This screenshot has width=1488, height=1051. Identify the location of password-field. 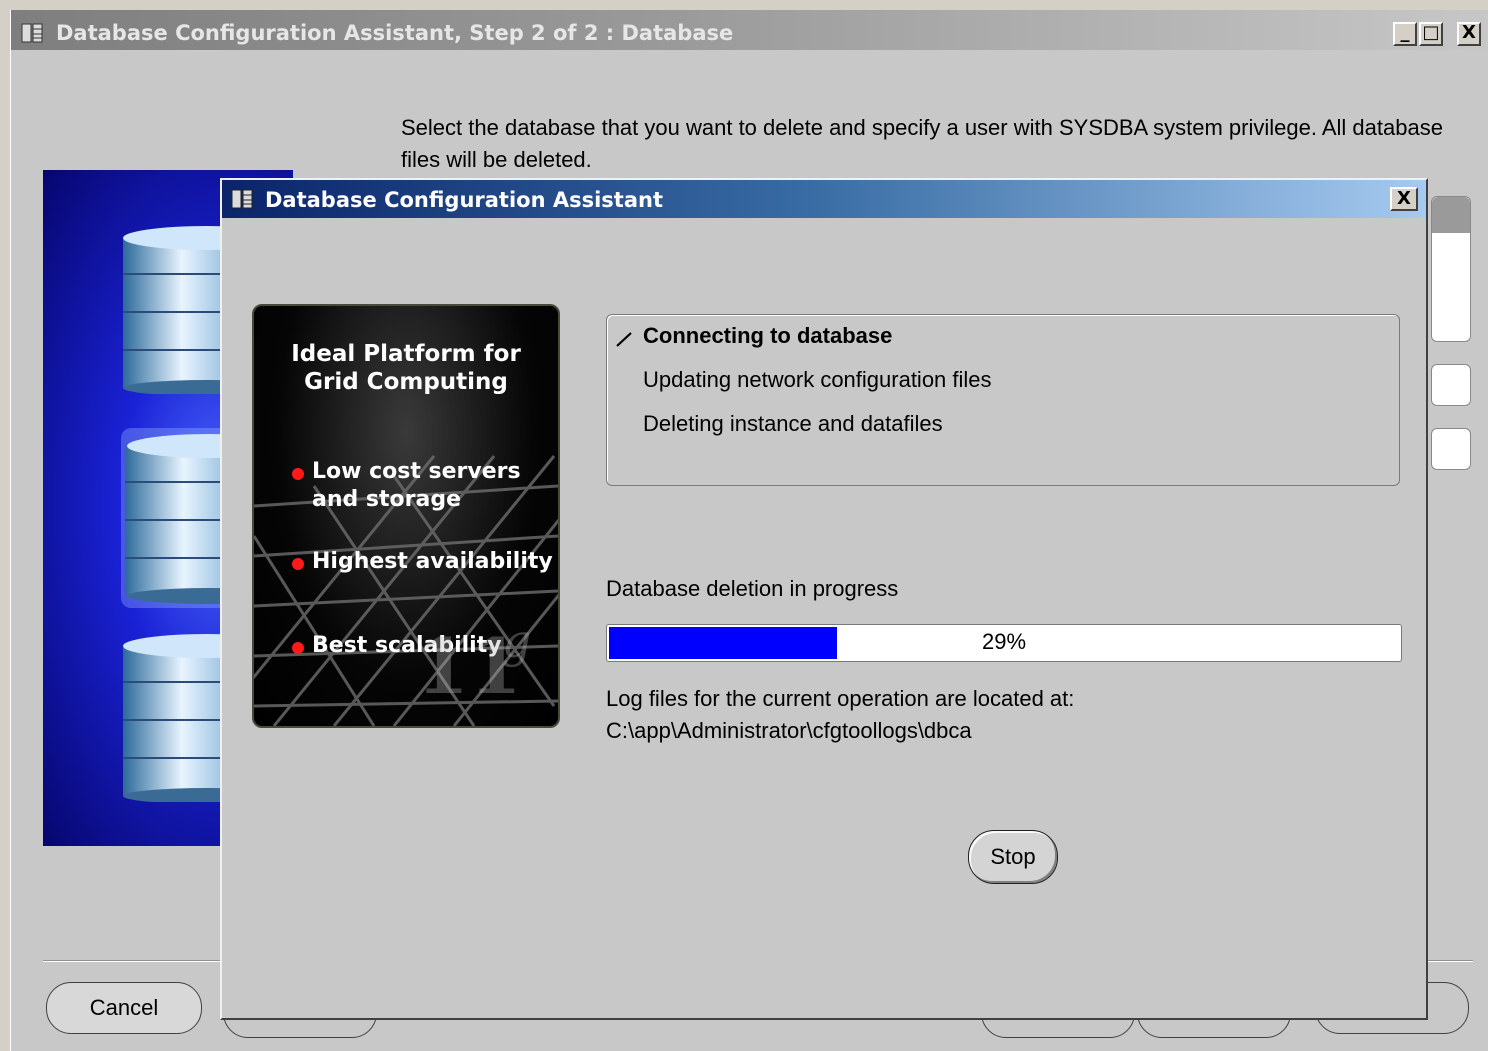
(1451, 449).